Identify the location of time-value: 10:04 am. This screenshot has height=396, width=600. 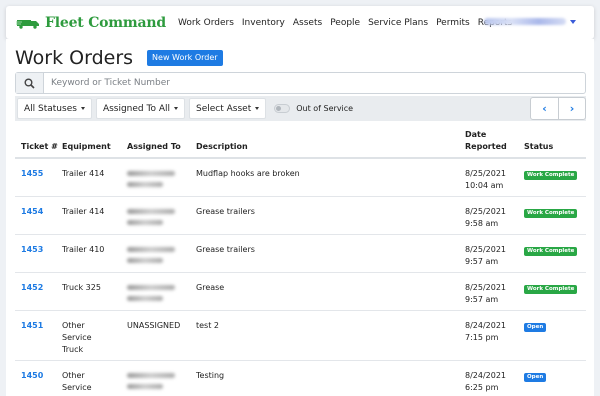
(484, 185).